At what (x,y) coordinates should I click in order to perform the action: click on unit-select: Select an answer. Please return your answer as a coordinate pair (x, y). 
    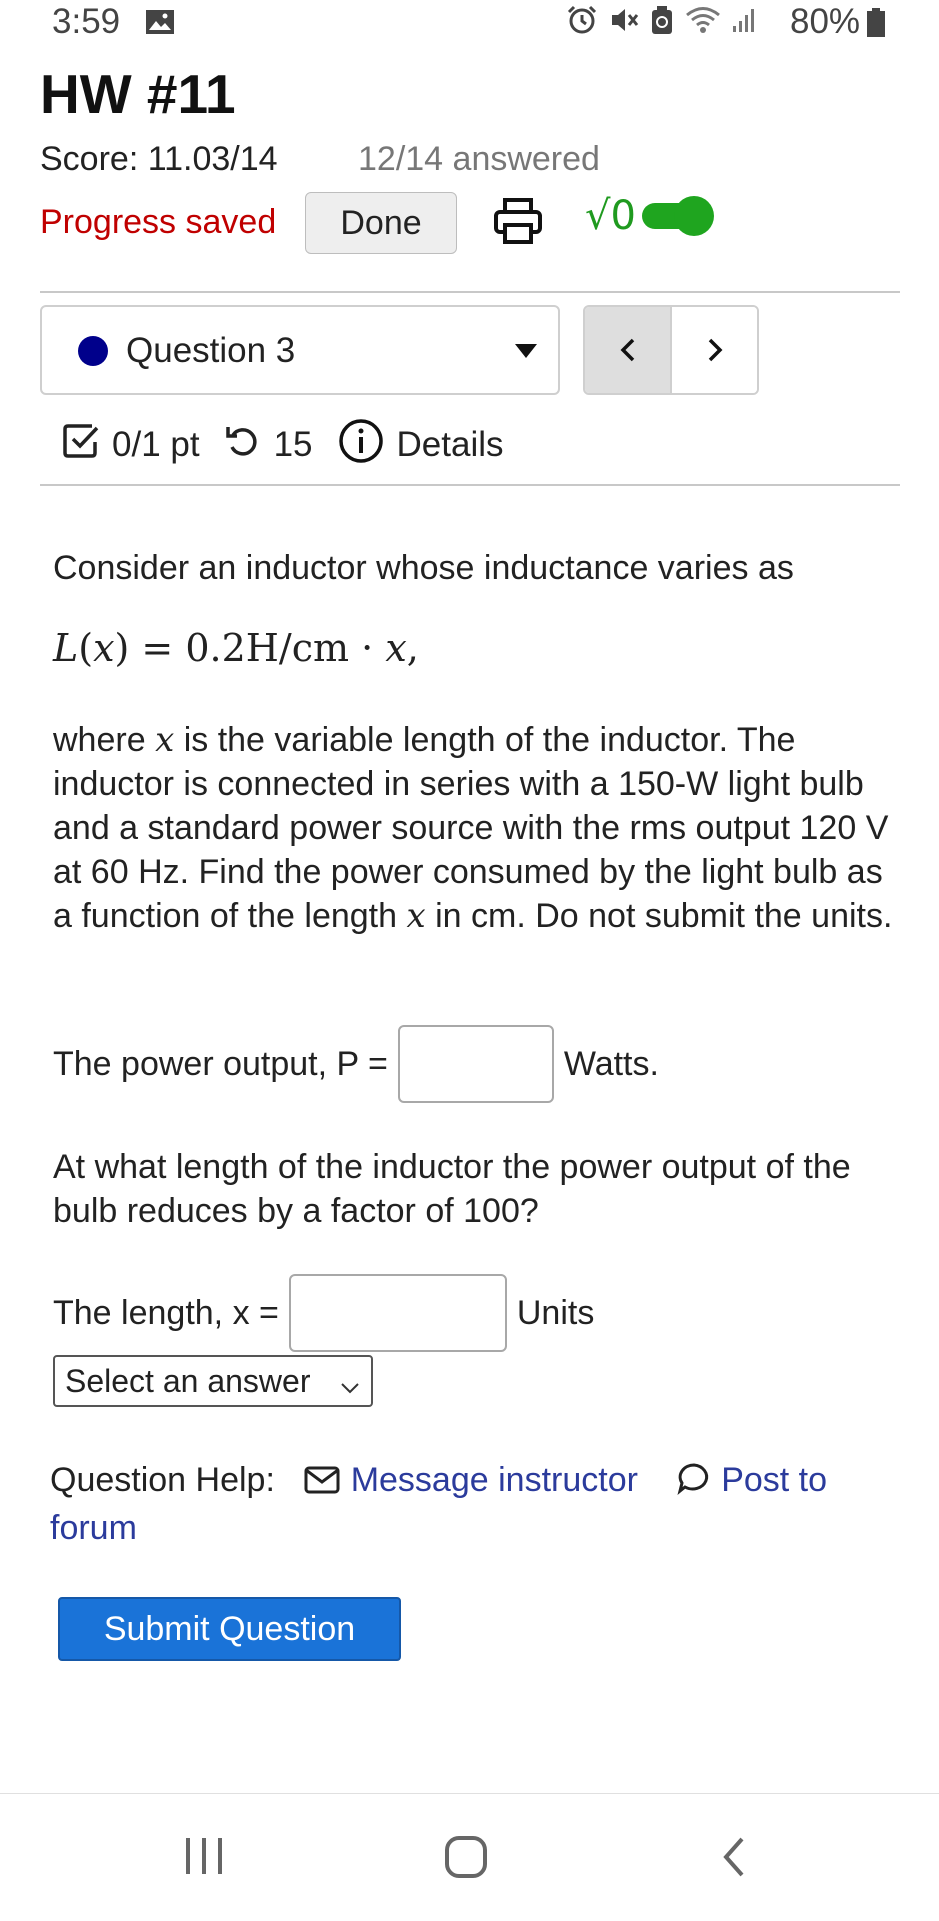
    Looking at the image, I should click on (213, 1381).